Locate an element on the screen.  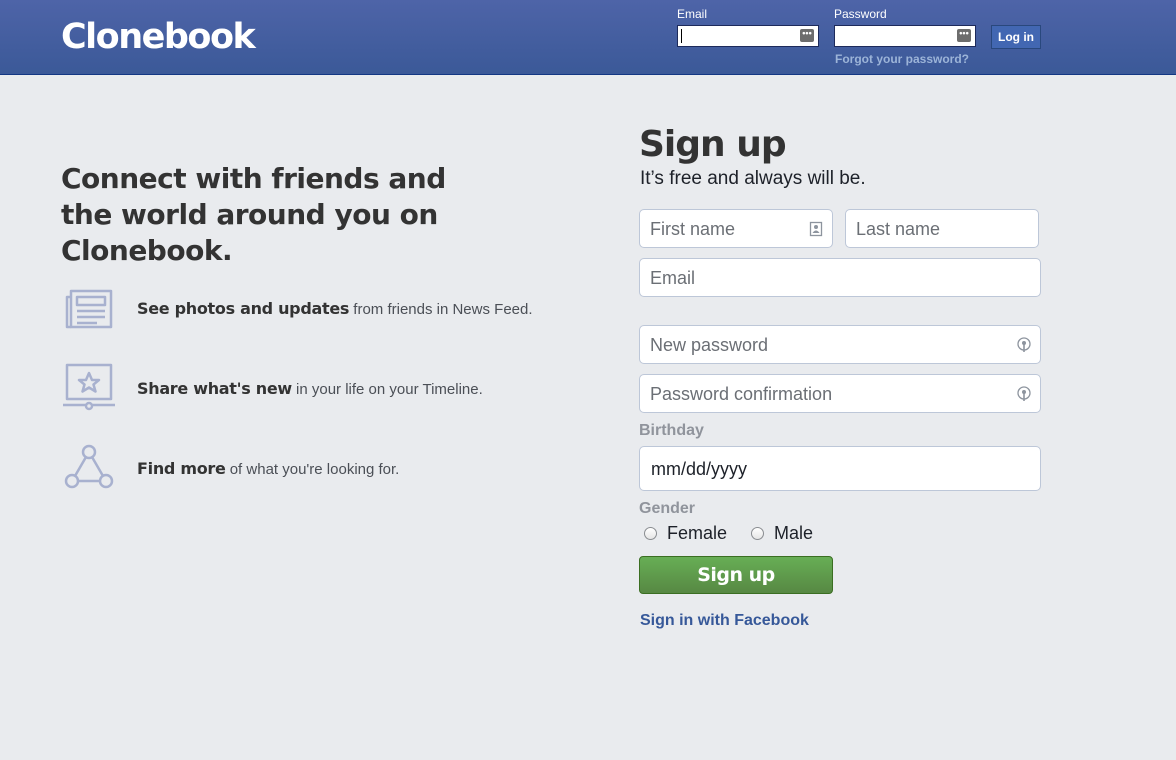
gender-female-radio is located at coordinates (650, 533).